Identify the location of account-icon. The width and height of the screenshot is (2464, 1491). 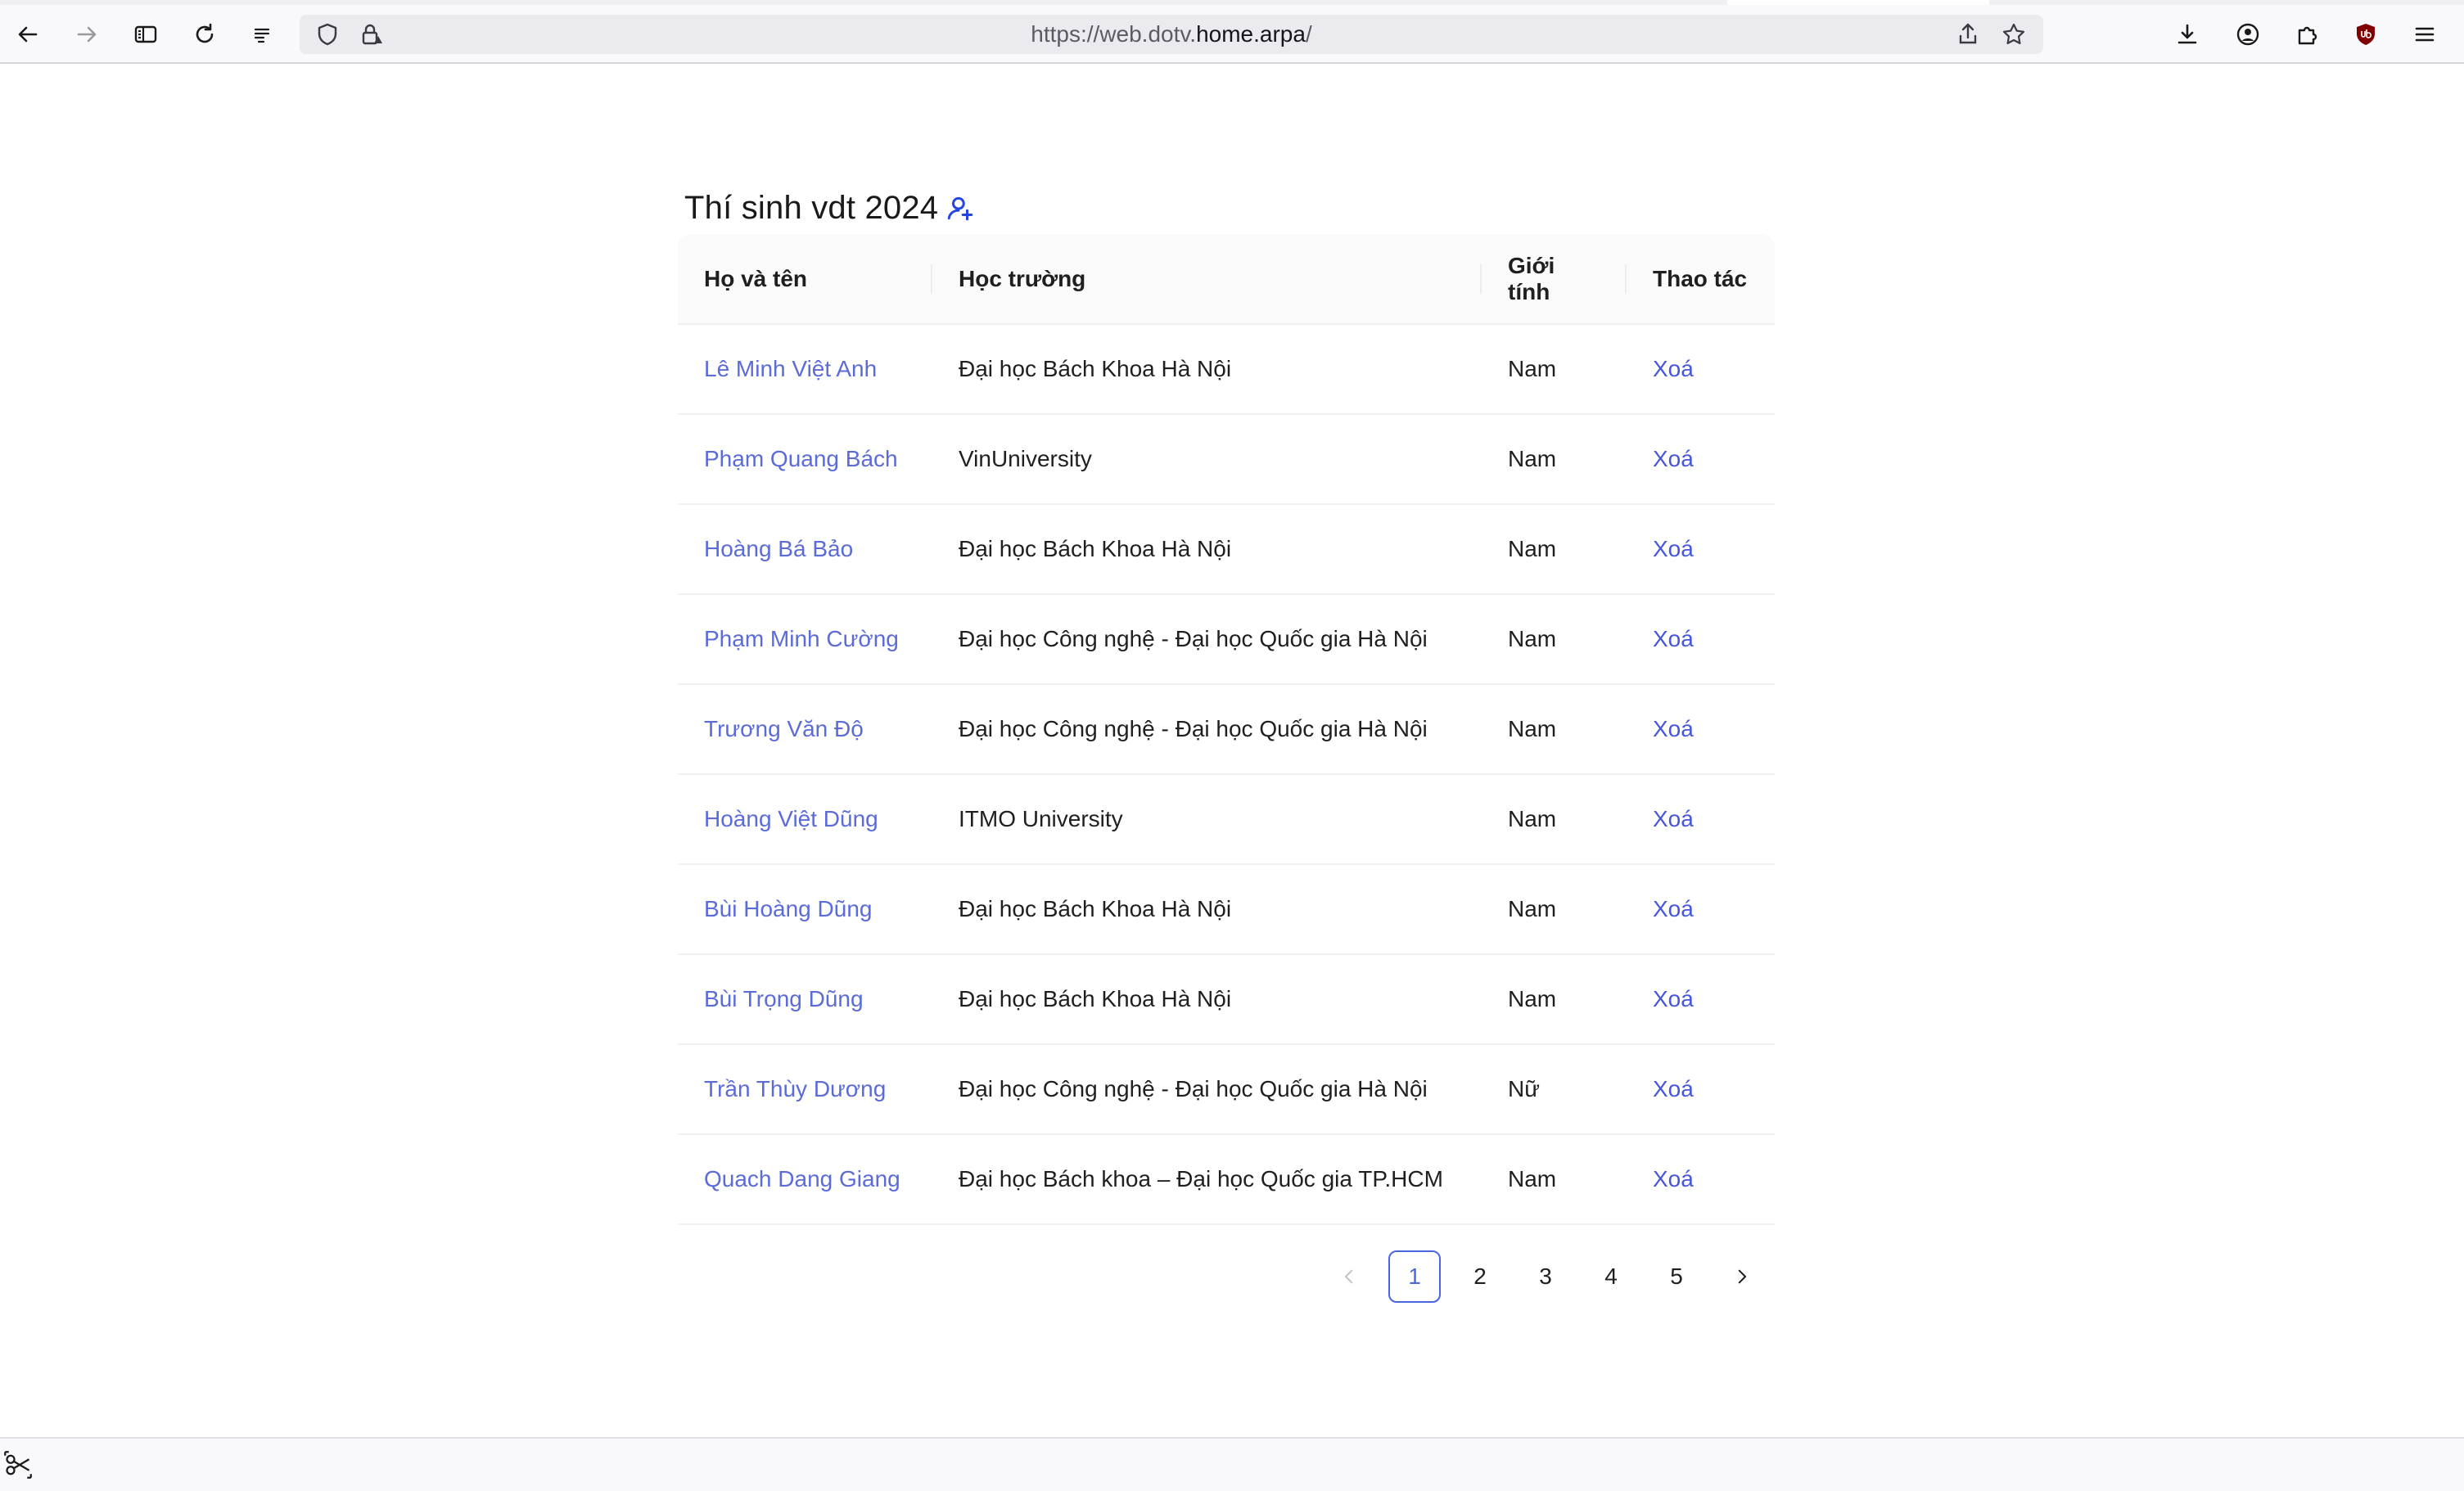
(2247, 34).